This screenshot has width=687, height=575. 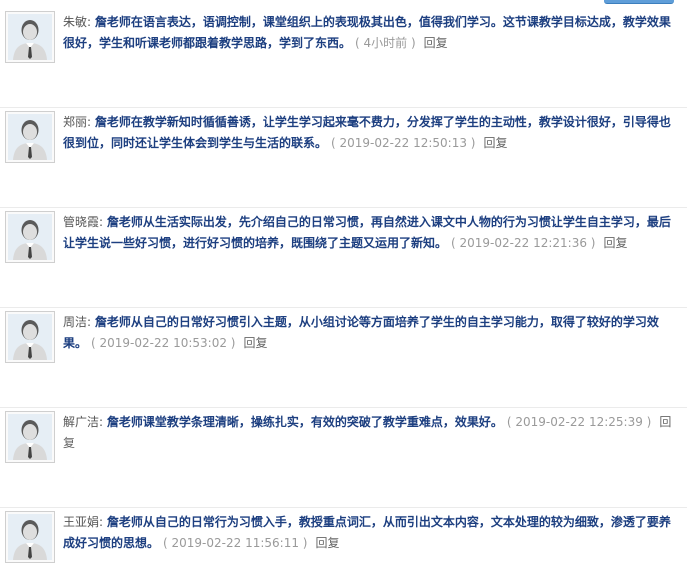 I want to click on comment-time: ( 2019-02-22 10:53:02 ), so click(x=163, y=343).